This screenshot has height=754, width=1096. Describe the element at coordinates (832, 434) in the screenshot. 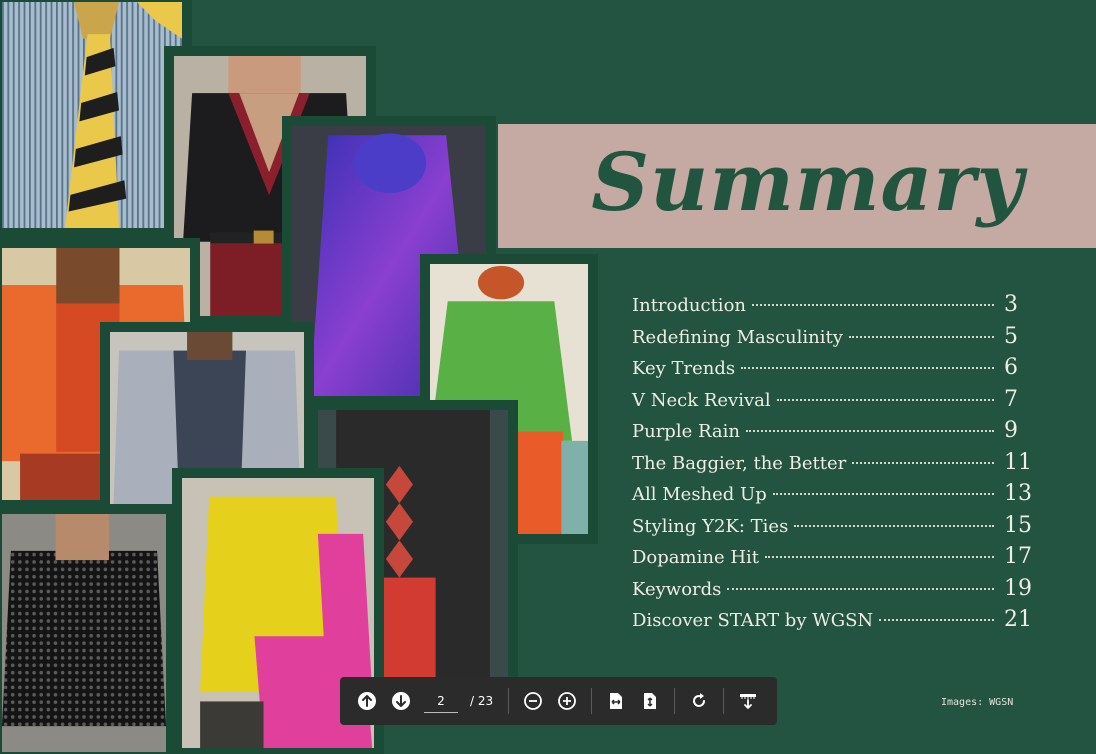

I see `toc-item: Purple Rain 9` at that location.